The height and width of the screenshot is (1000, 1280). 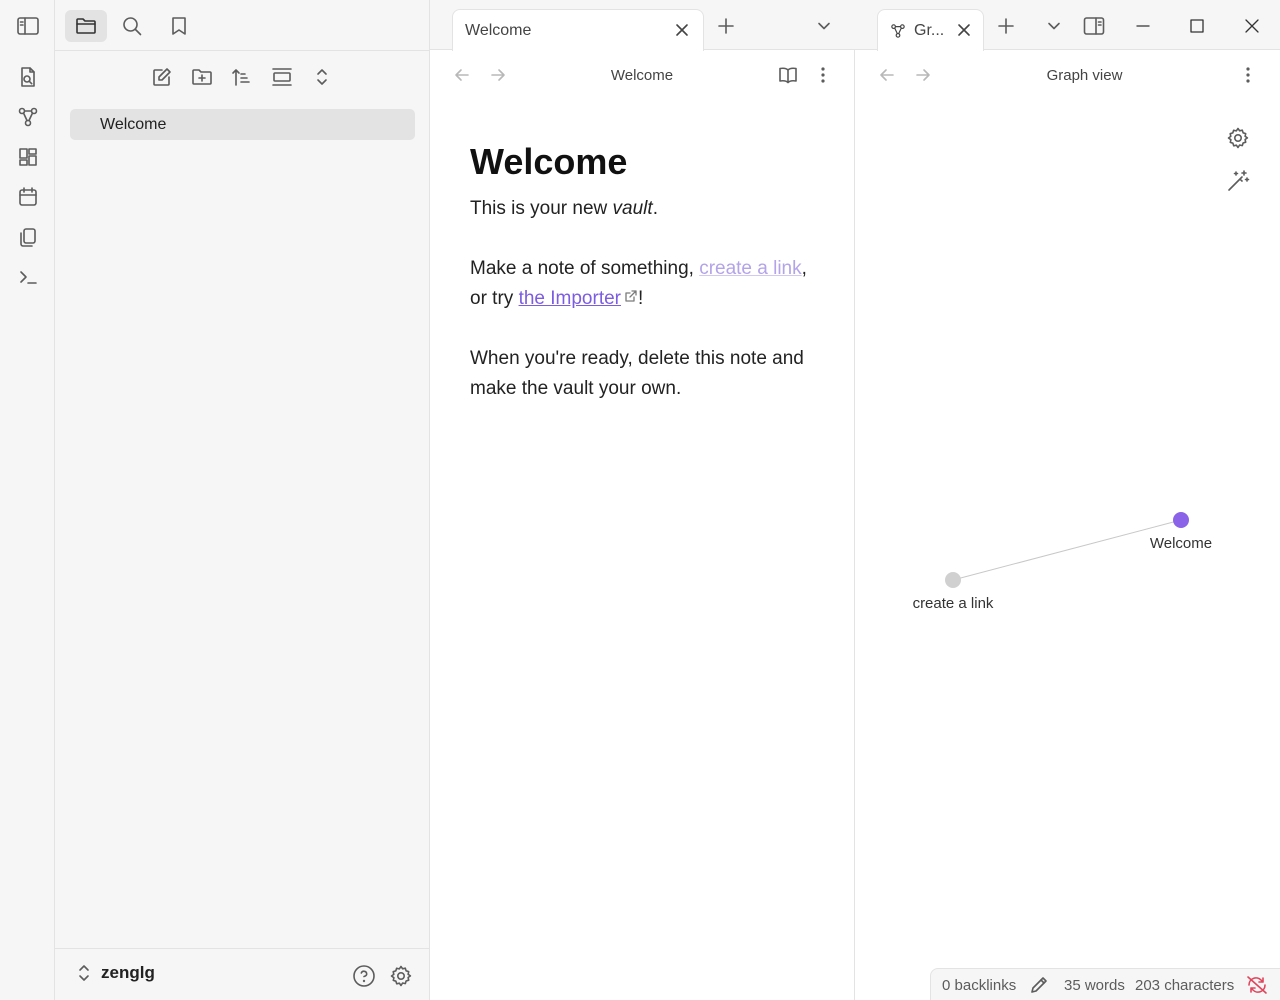 What do you see at coordinates (242, 974) in the screenshot?
I see `vault-profile-bar: zenglg` at bounding box center [242, 974].